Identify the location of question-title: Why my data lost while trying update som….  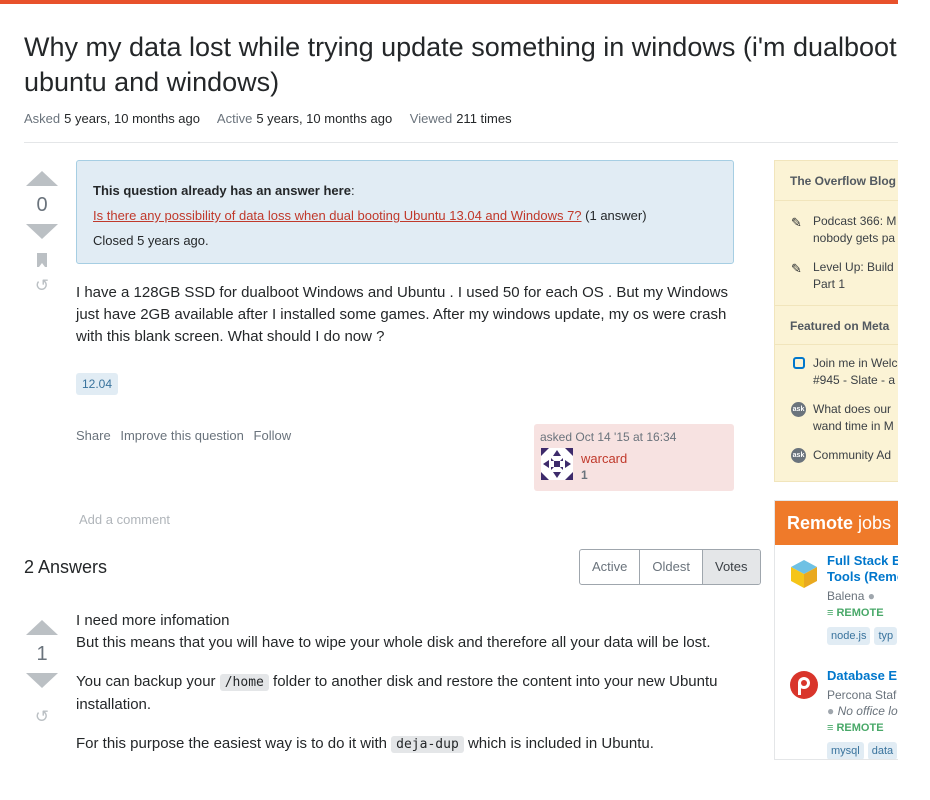
(461, 65).